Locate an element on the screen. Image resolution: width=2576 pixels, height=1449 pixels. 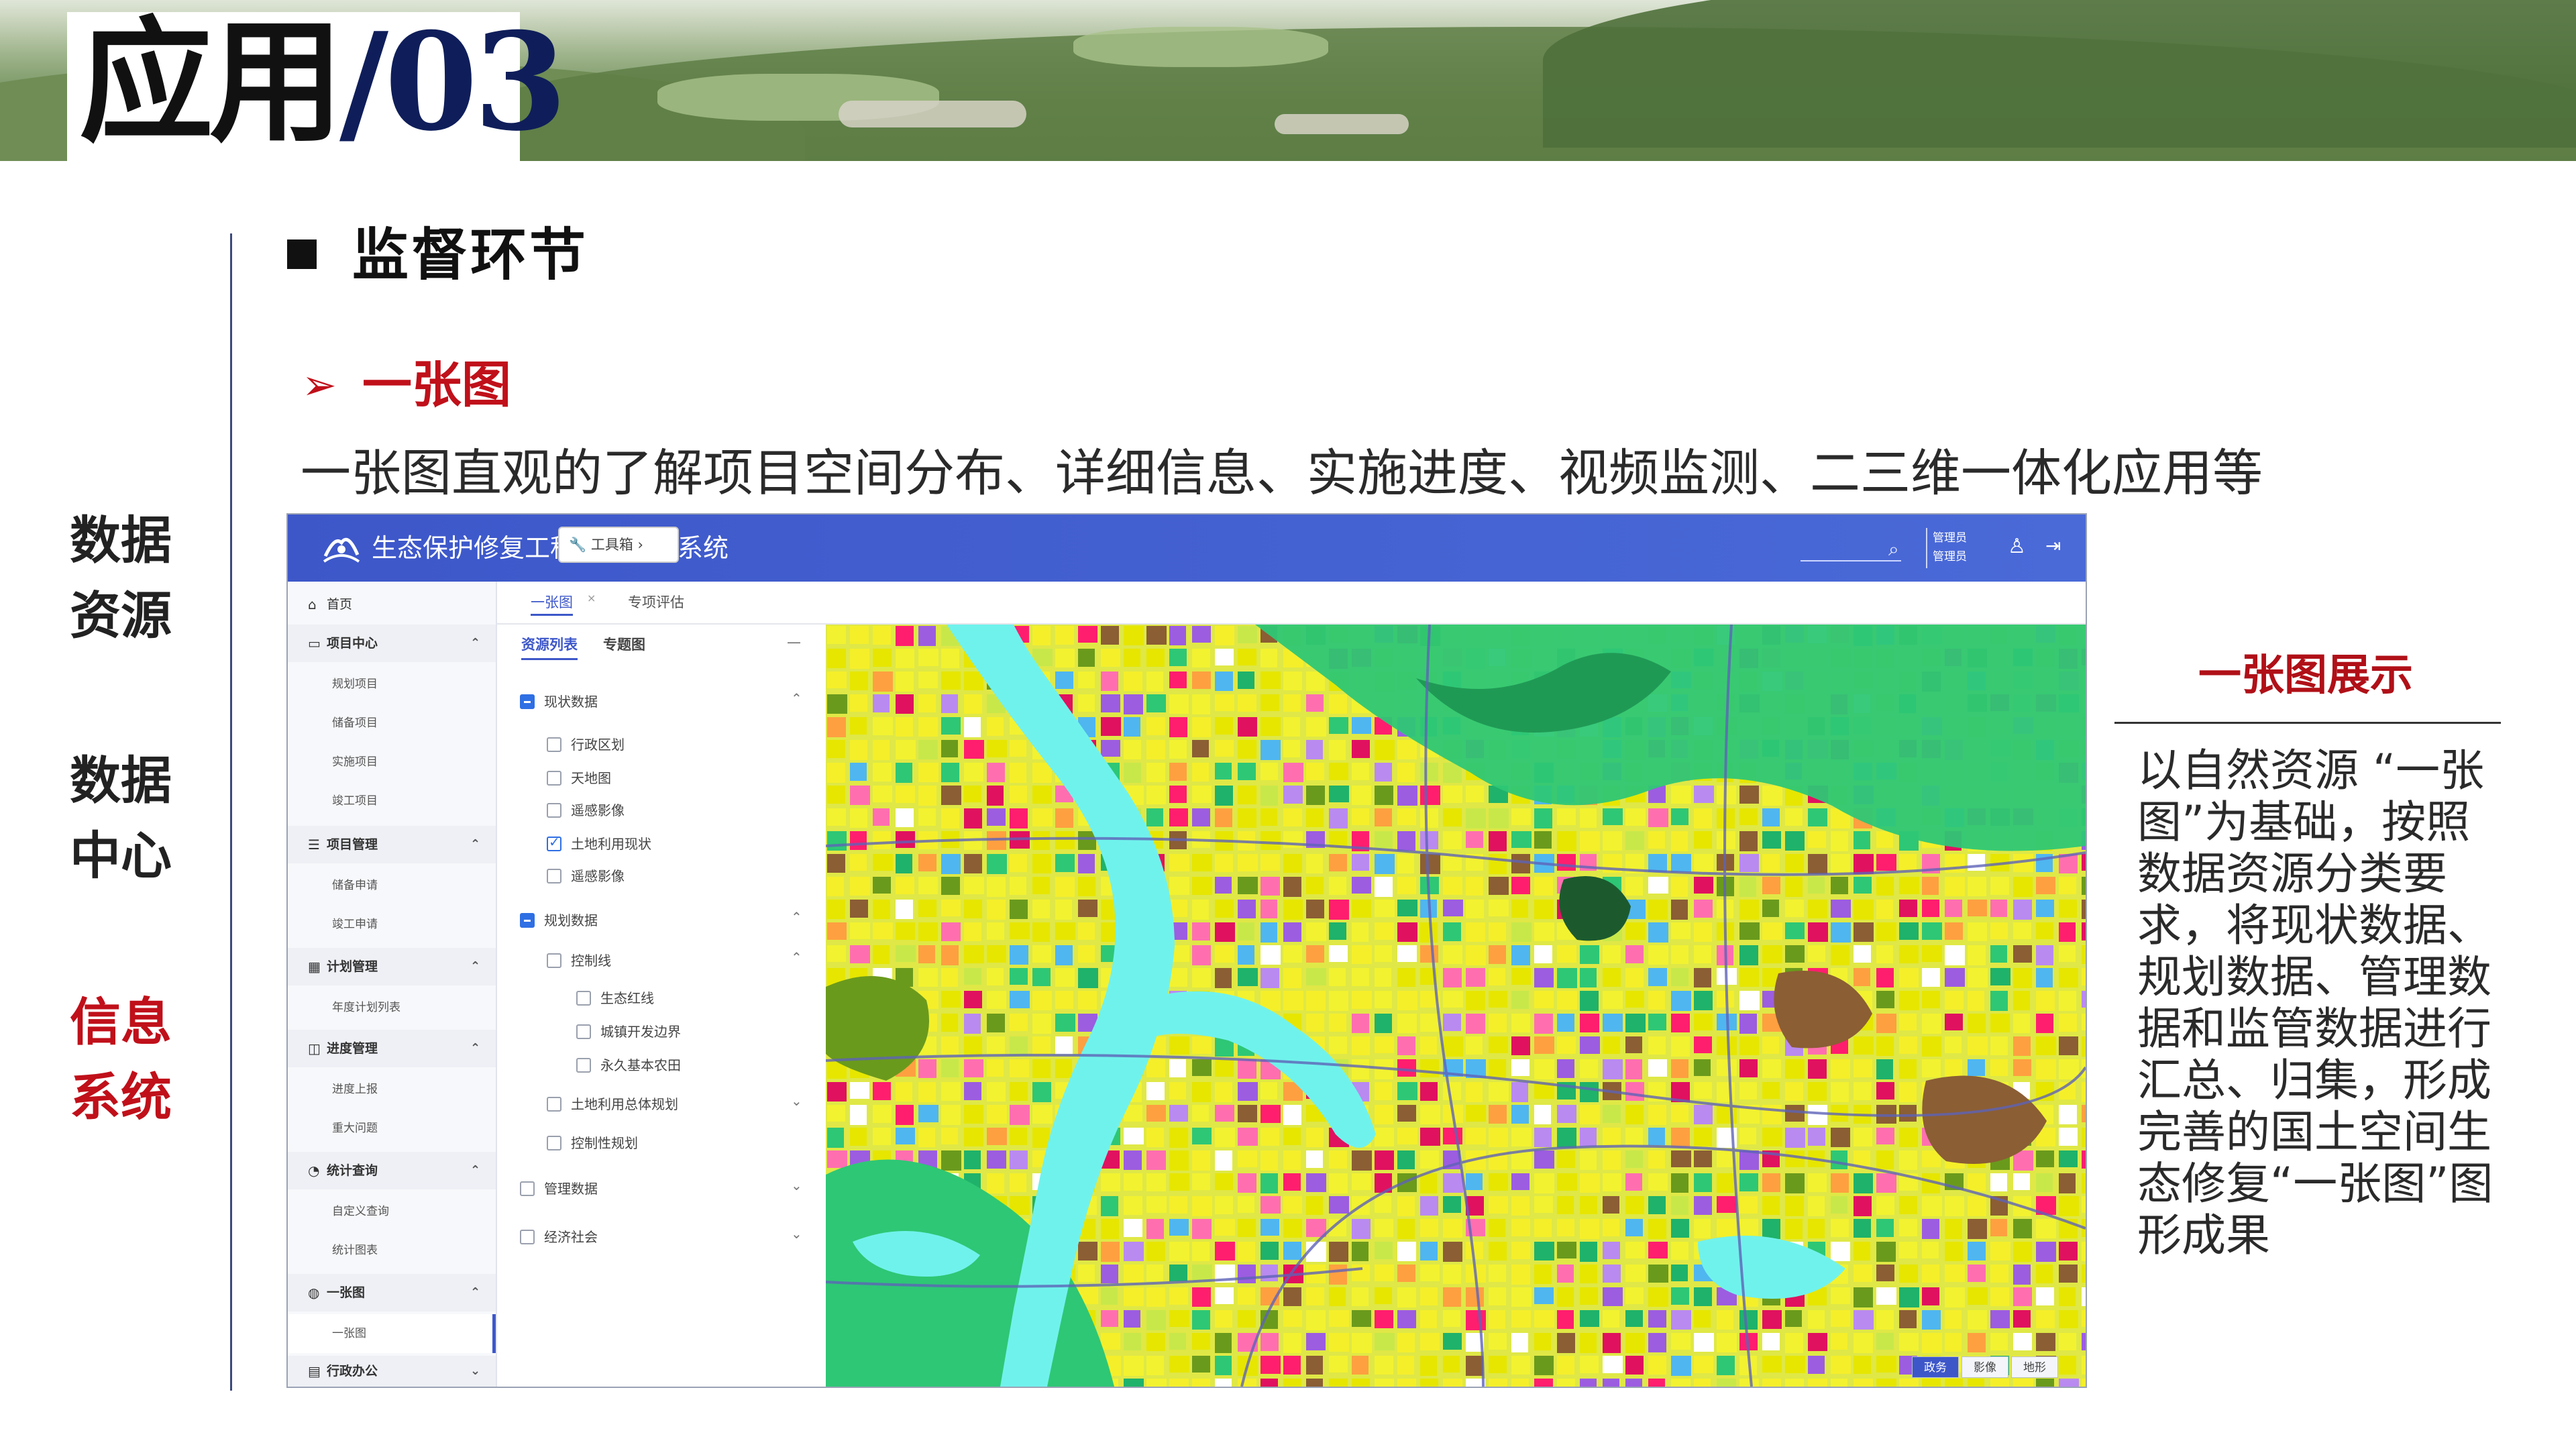
sidebar-group-project-management: ☰ 项目管理 ⌃ is located at coordinates (392, 844).